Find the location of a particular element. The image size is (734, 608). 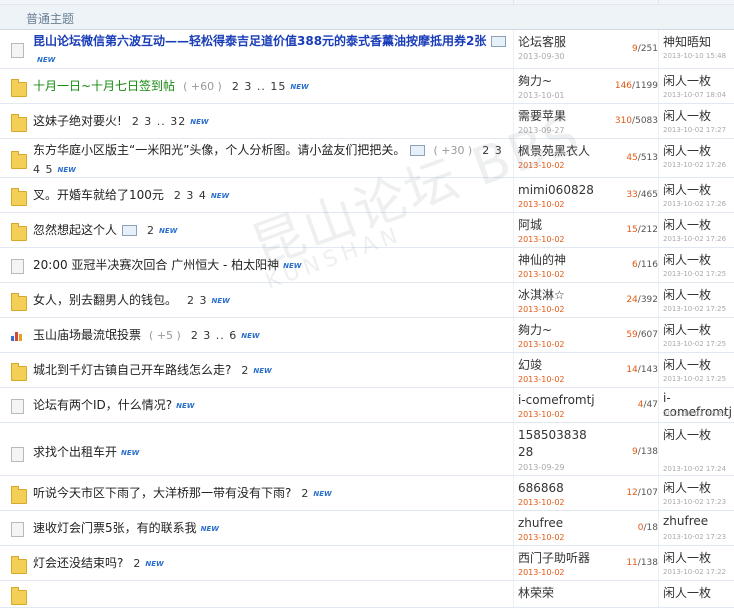

thread-author: 神仙的神 is located at coordinates (542, 260).